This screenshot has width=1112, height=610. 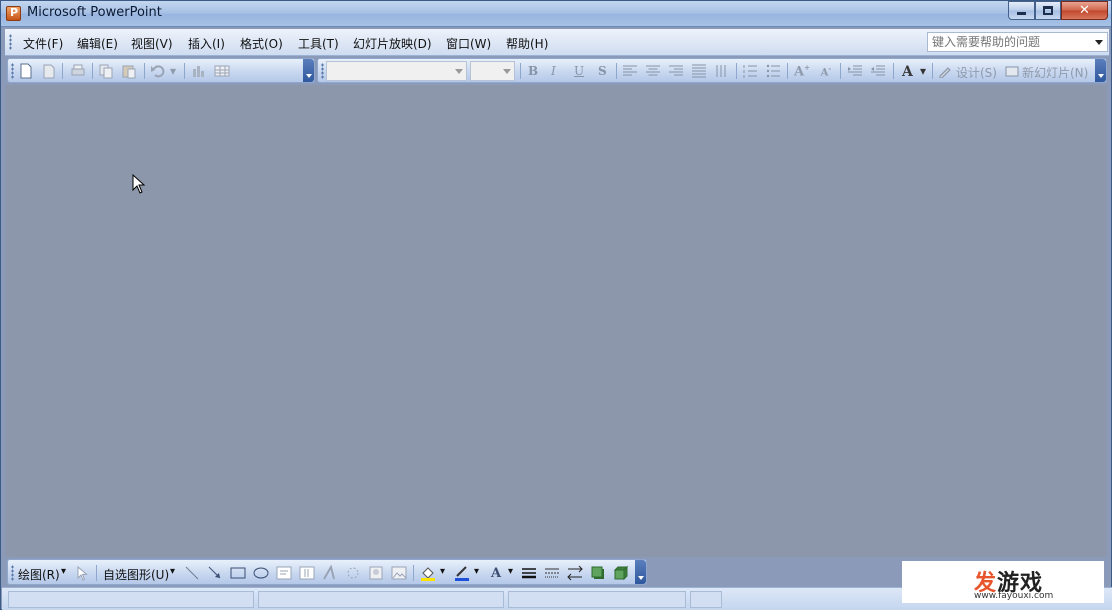 What do you see at coordinates (12, 71) in the screenshot?
I see `standard-toolbar-grip` at bounding box center [12, 71].